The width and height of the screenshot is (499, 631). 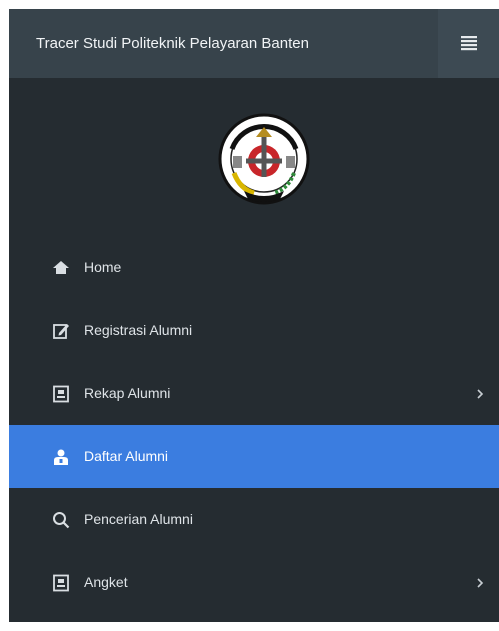 I want to click on app-title: Tracer Studi Politeknik Pelayaran Banten, so click(x=172, y=43).